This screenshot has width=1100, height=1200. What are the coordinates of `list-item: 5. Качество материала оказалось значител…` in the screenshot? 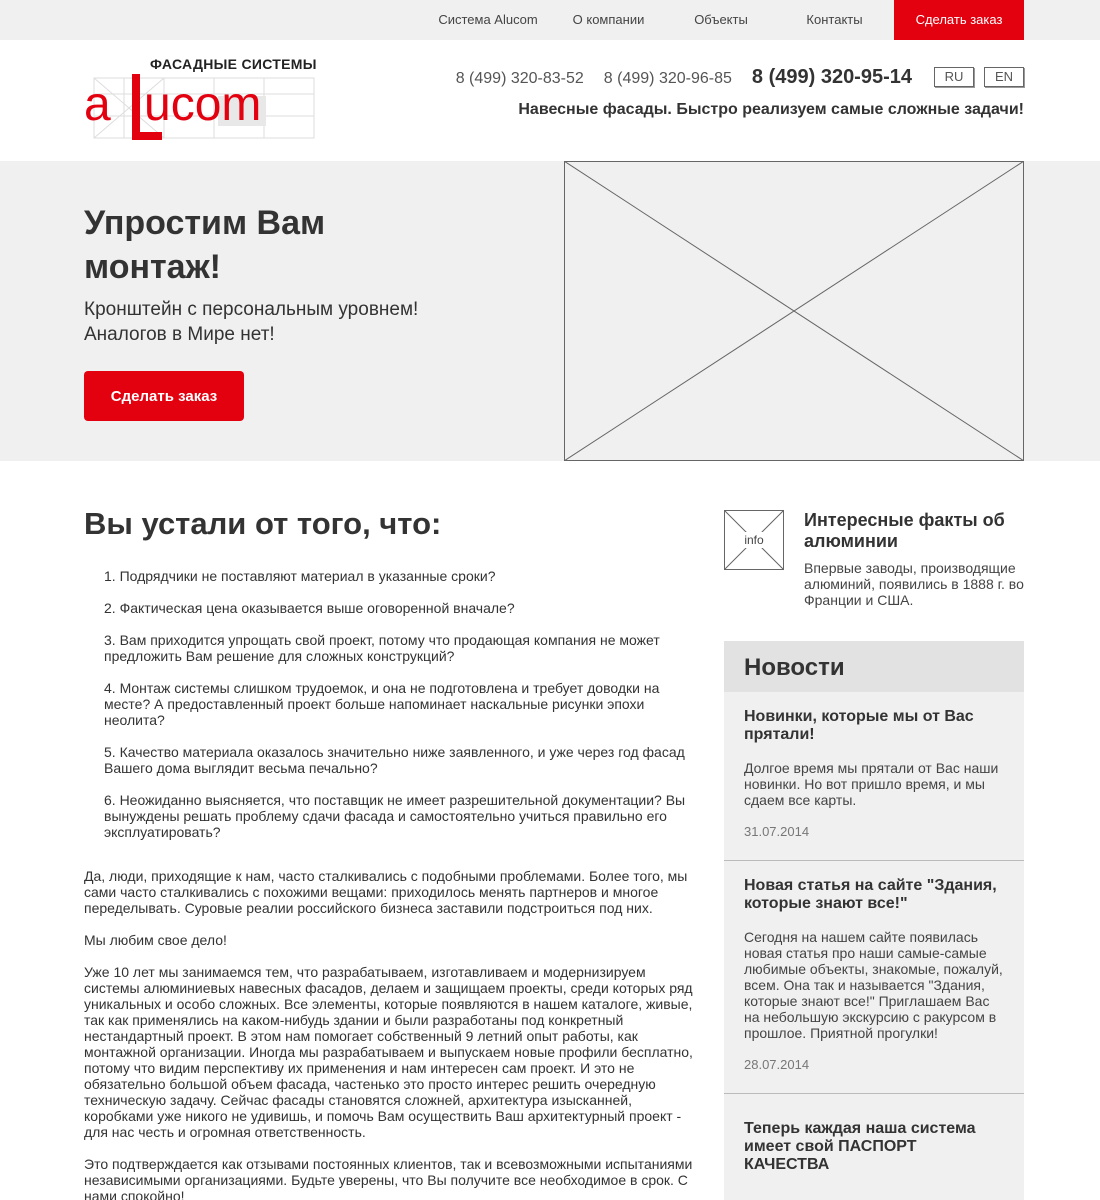 It's located at (394, 760).